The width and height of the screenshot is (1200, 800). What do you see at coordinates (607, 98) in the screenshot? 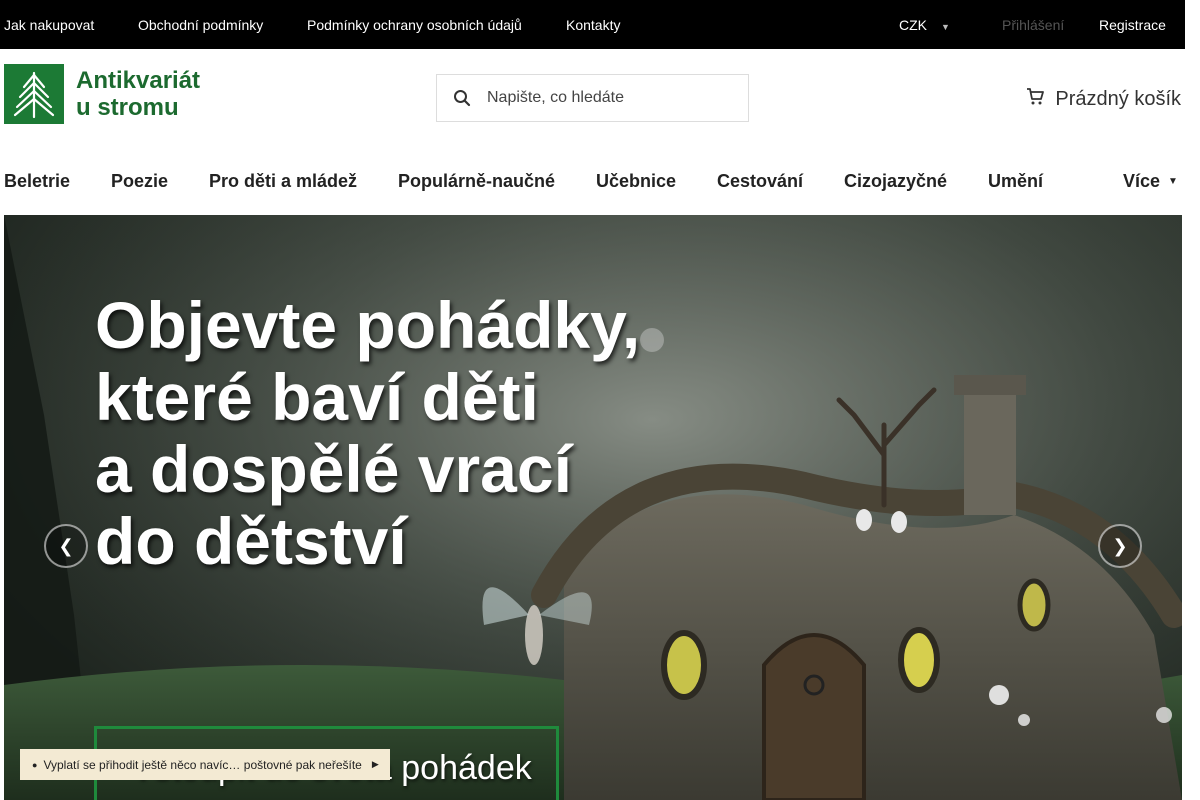
I see `search-input` at bounding box center [607, 98].